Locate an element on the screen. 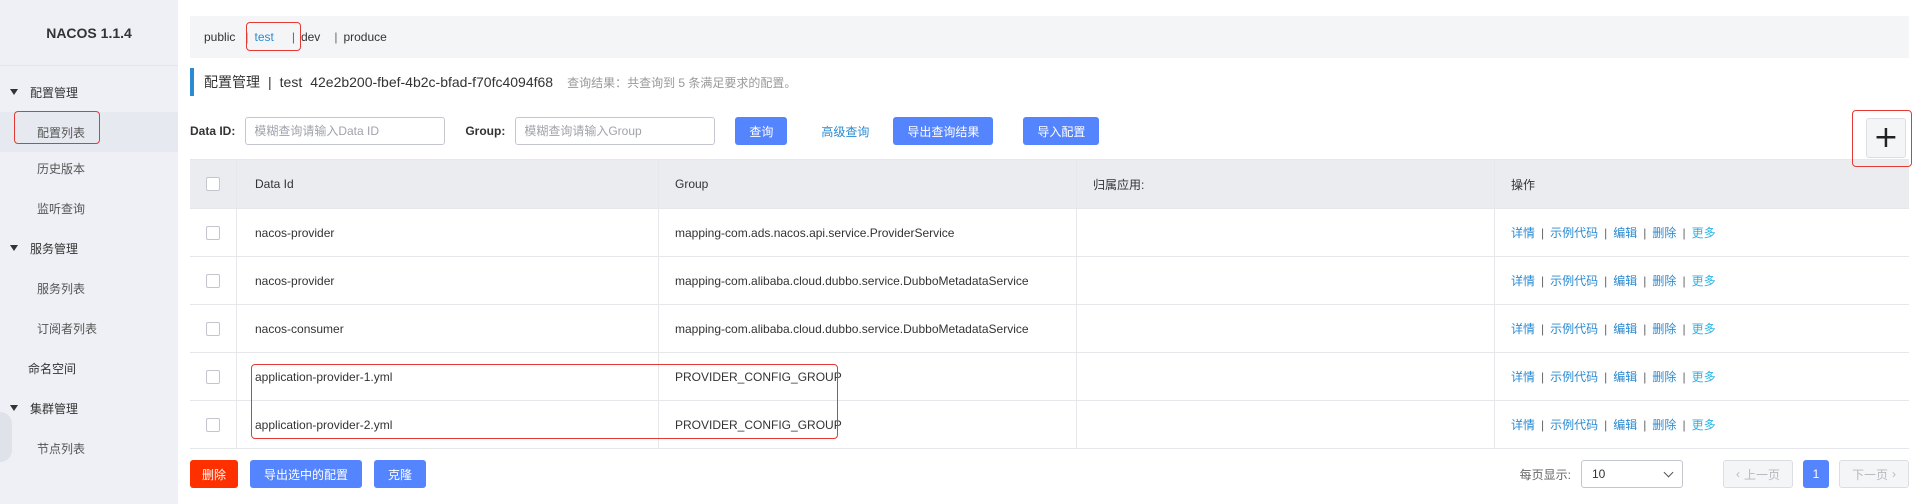 This screenshot has width=1919, height=504. menu-group-config: 配置管理 is located at coordinates (89, 92).